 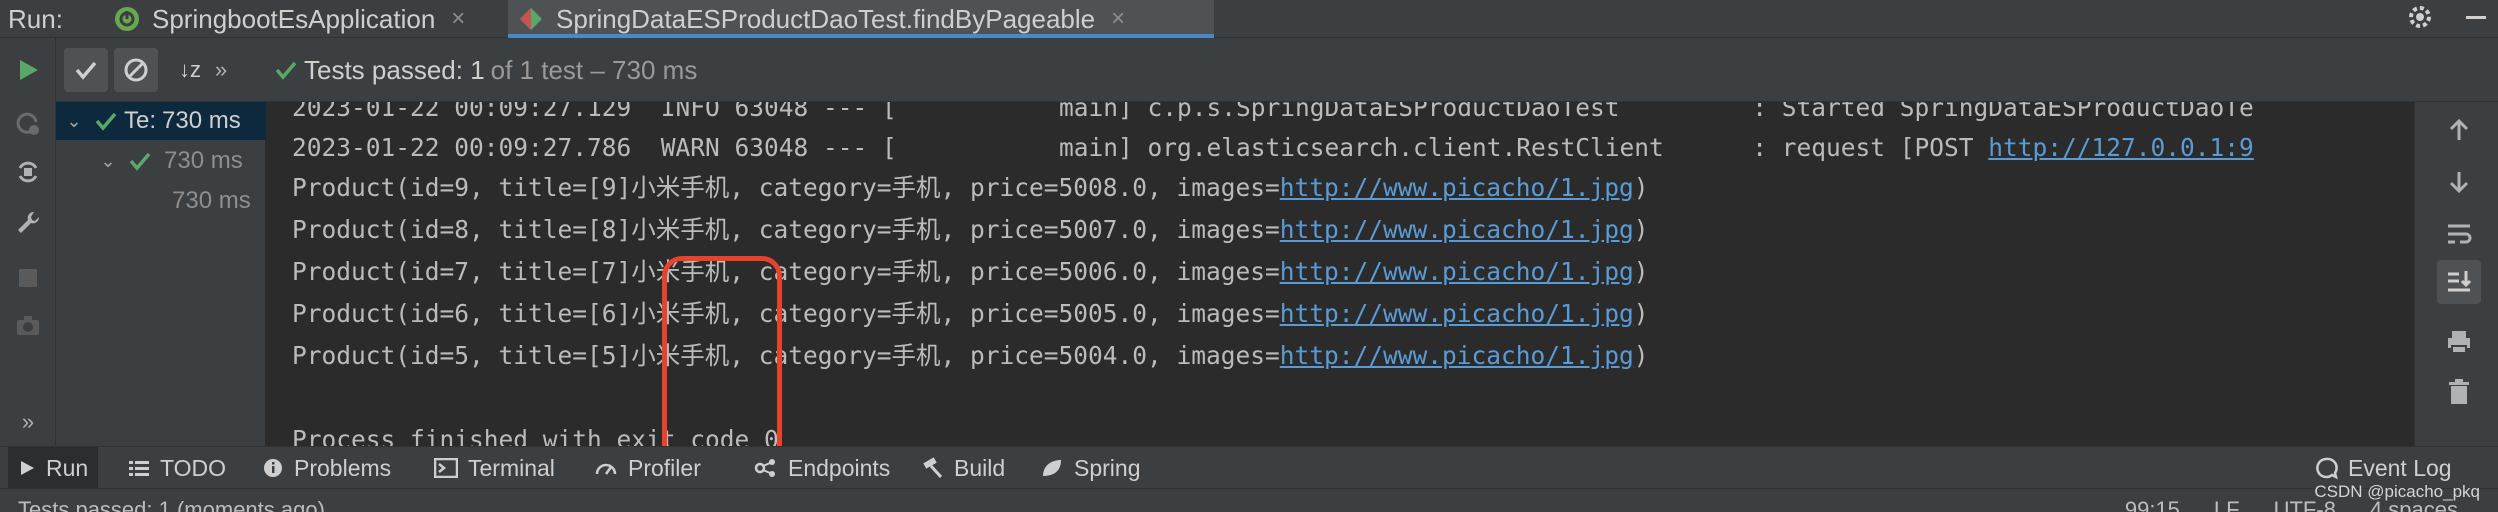 What do you see at coordinates (27, 468) in the screenshot?
I see `play-icon` at bounding box center [27, 468].